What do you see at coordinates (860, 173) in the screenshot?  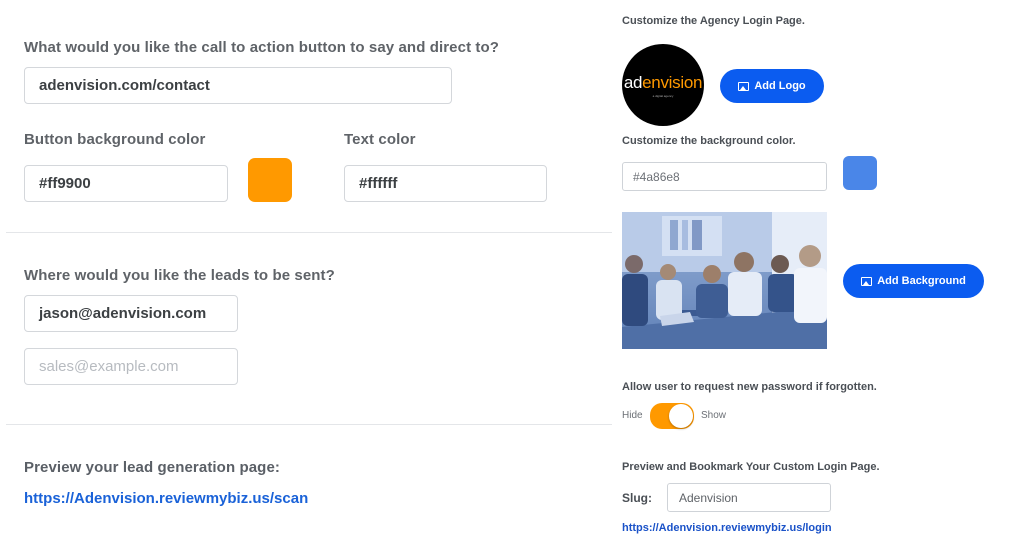 I see `bg-color-swatch` at bounding box center [860, 173].